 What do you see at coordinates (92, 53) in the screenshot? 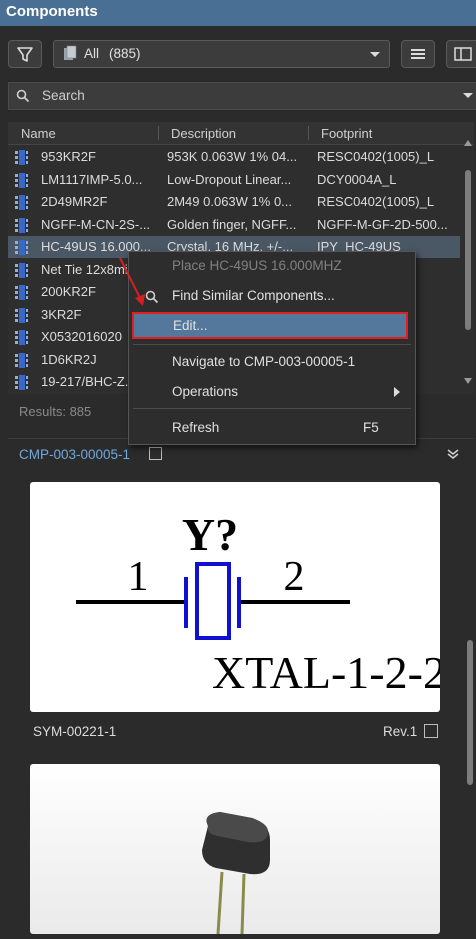
I see `filter-value: All` at bounding box center [92, 53].